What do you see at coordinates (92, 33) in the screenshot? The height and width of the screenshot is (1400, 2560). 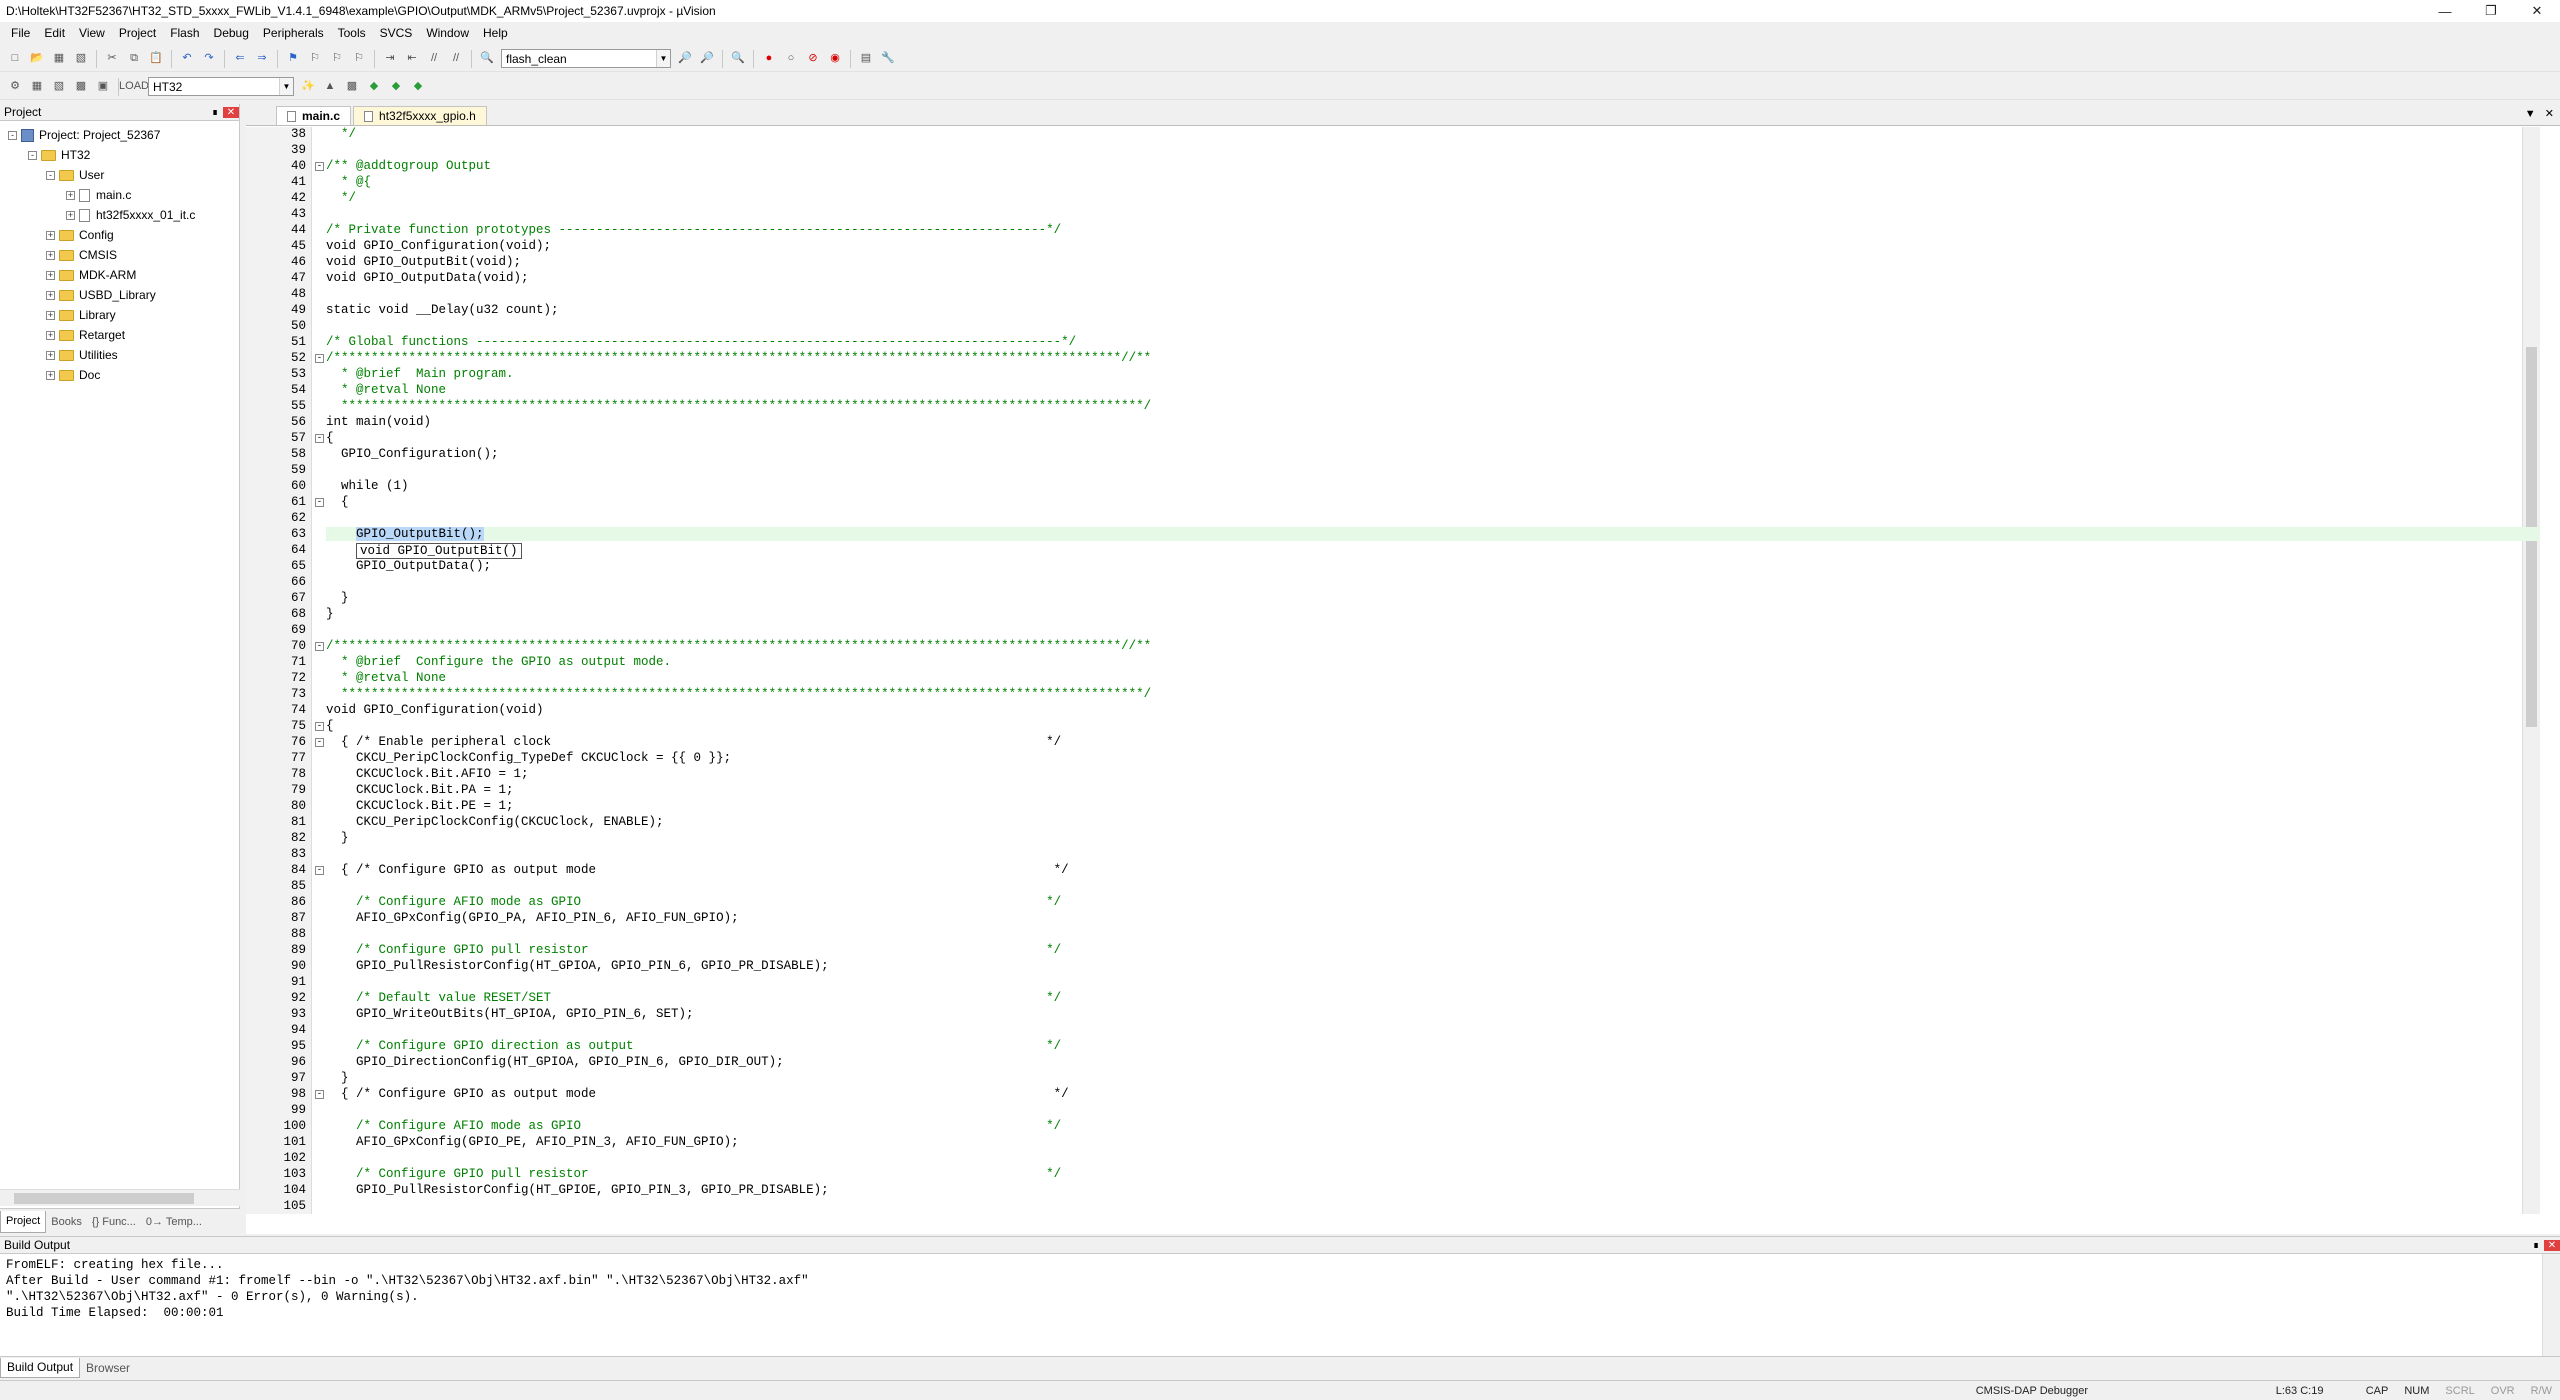 I see `menu-view: View` at bounding box center [92, 33].